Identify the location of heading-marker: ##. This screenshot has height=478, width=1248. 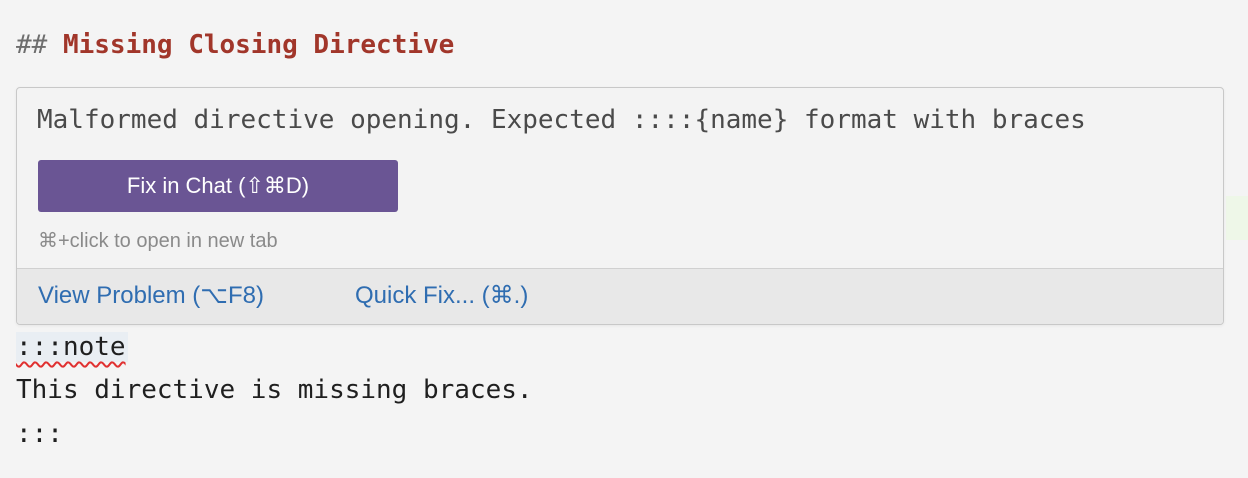
(39, 45).